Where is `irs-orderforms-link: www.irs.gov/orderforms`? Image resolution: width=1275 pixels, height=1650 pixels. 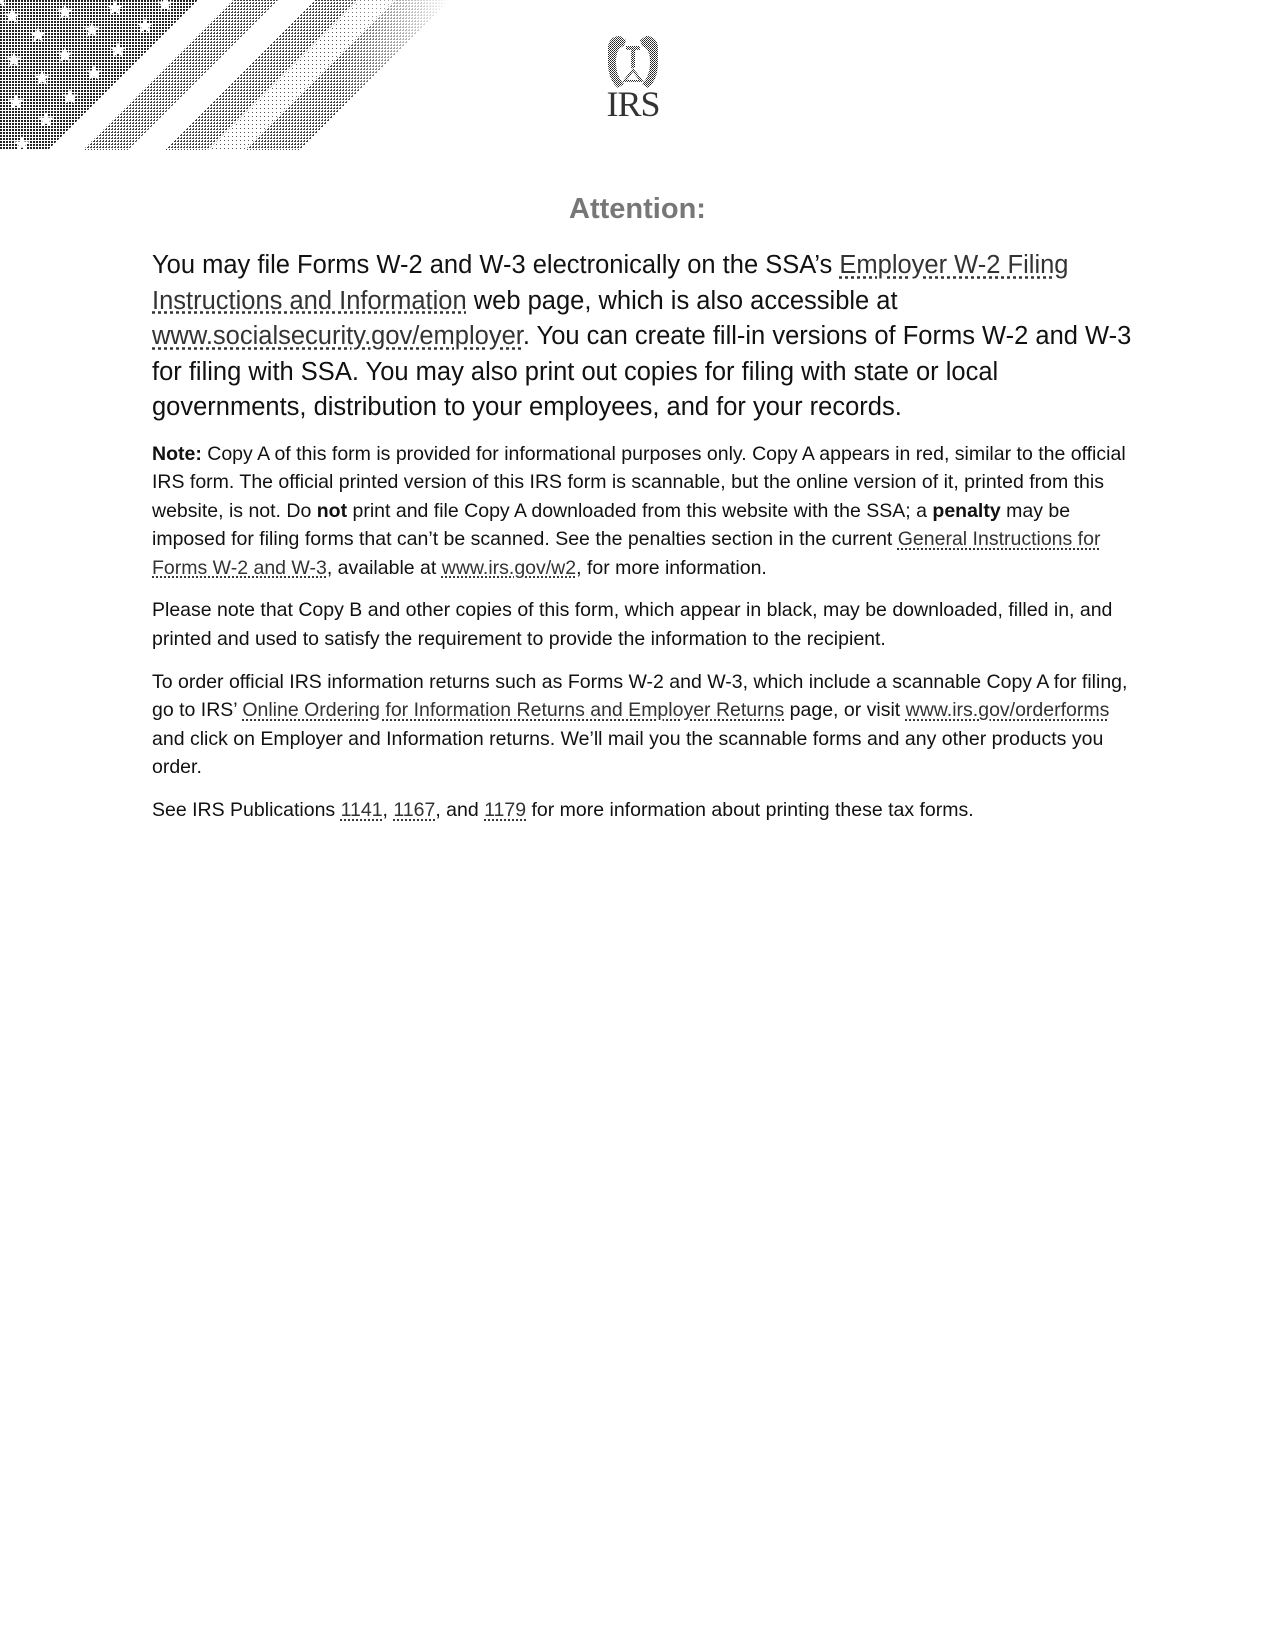
irs-orderforms-link: www.irs.gov/orderforms is located at coordinates (1008, 710).